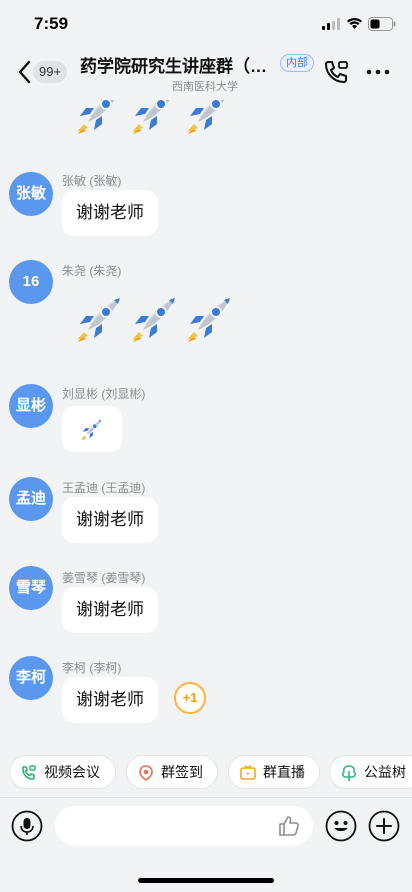 This screenshot has height=892, width=412. What do you see at coordinates (92, 271) in the screenshot?
I see `sender-name: 朱尧 (朱尧)` at bounding box center [92, 271].